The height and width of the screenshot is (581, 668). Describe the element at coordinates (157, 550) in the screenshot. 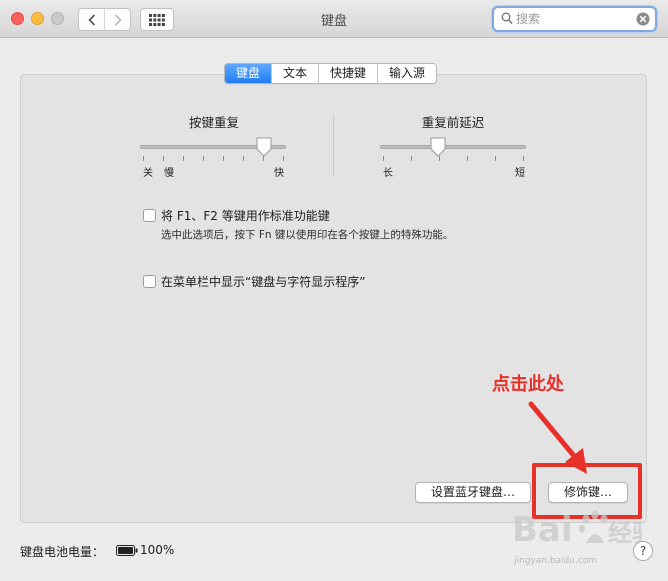

I see `battery-level-value: 100%` at that location.